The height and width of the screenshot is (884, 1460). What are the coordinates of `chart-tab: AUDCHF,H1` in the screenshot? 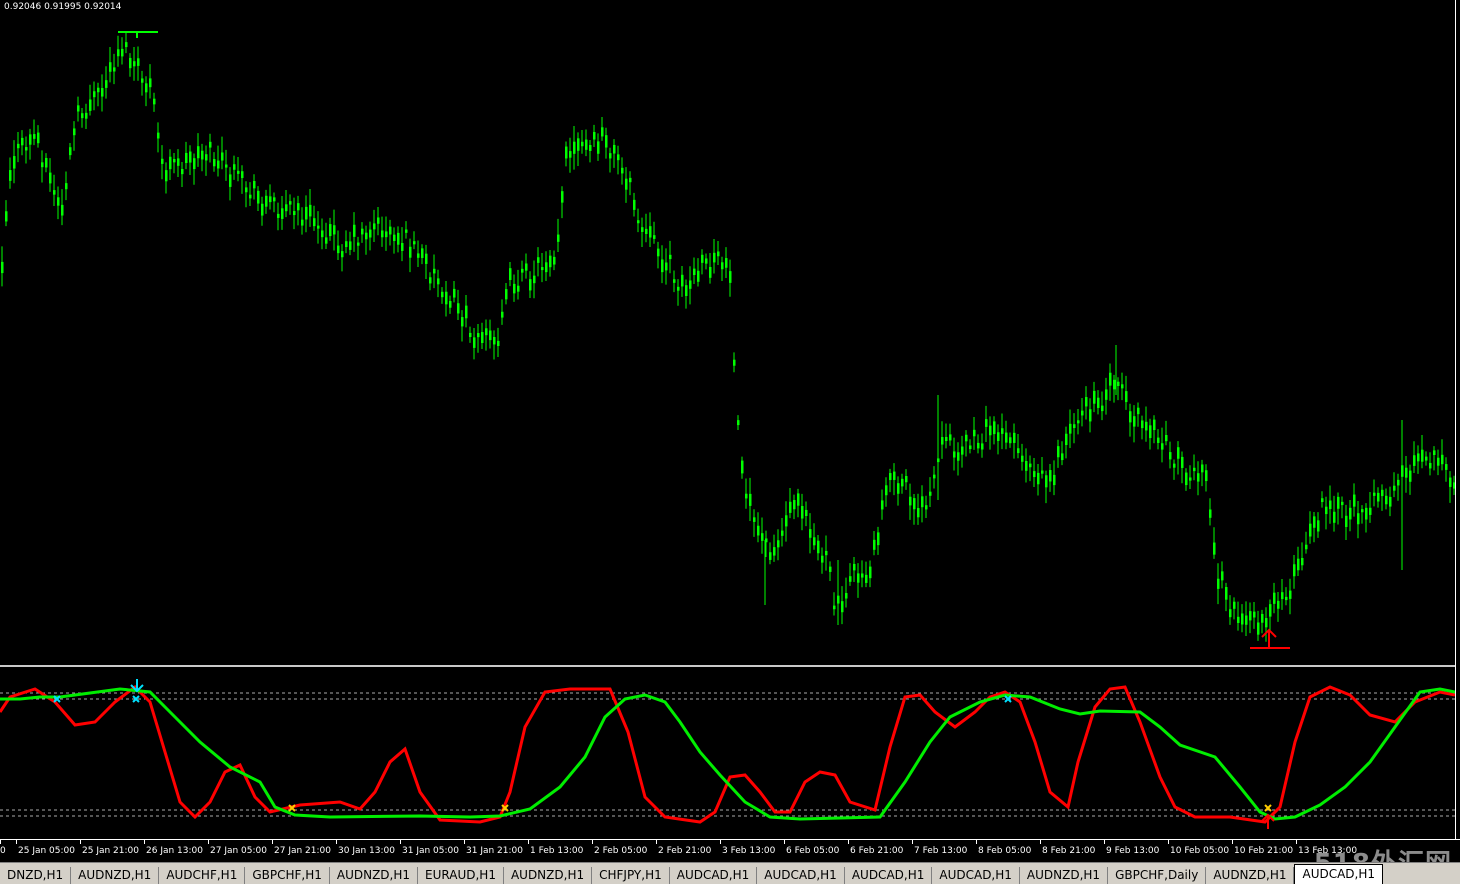 It's located at (202, 875).